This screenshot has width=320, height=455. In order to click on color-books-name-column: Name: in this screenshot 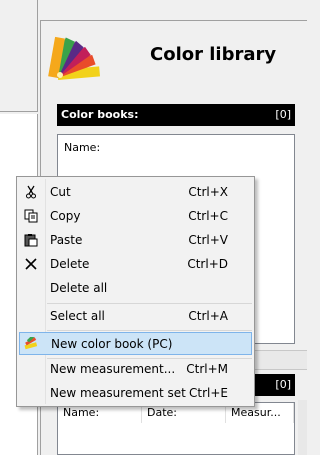, I will do `click(82, 147)`.